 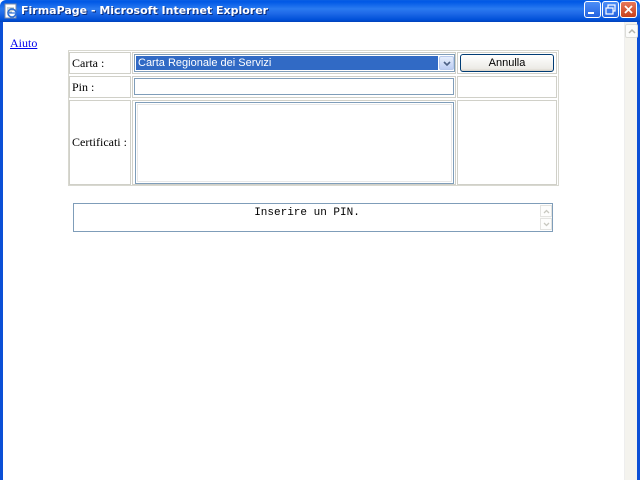 I want to click on certificates-textarea-content, so click(x=294, y=143).